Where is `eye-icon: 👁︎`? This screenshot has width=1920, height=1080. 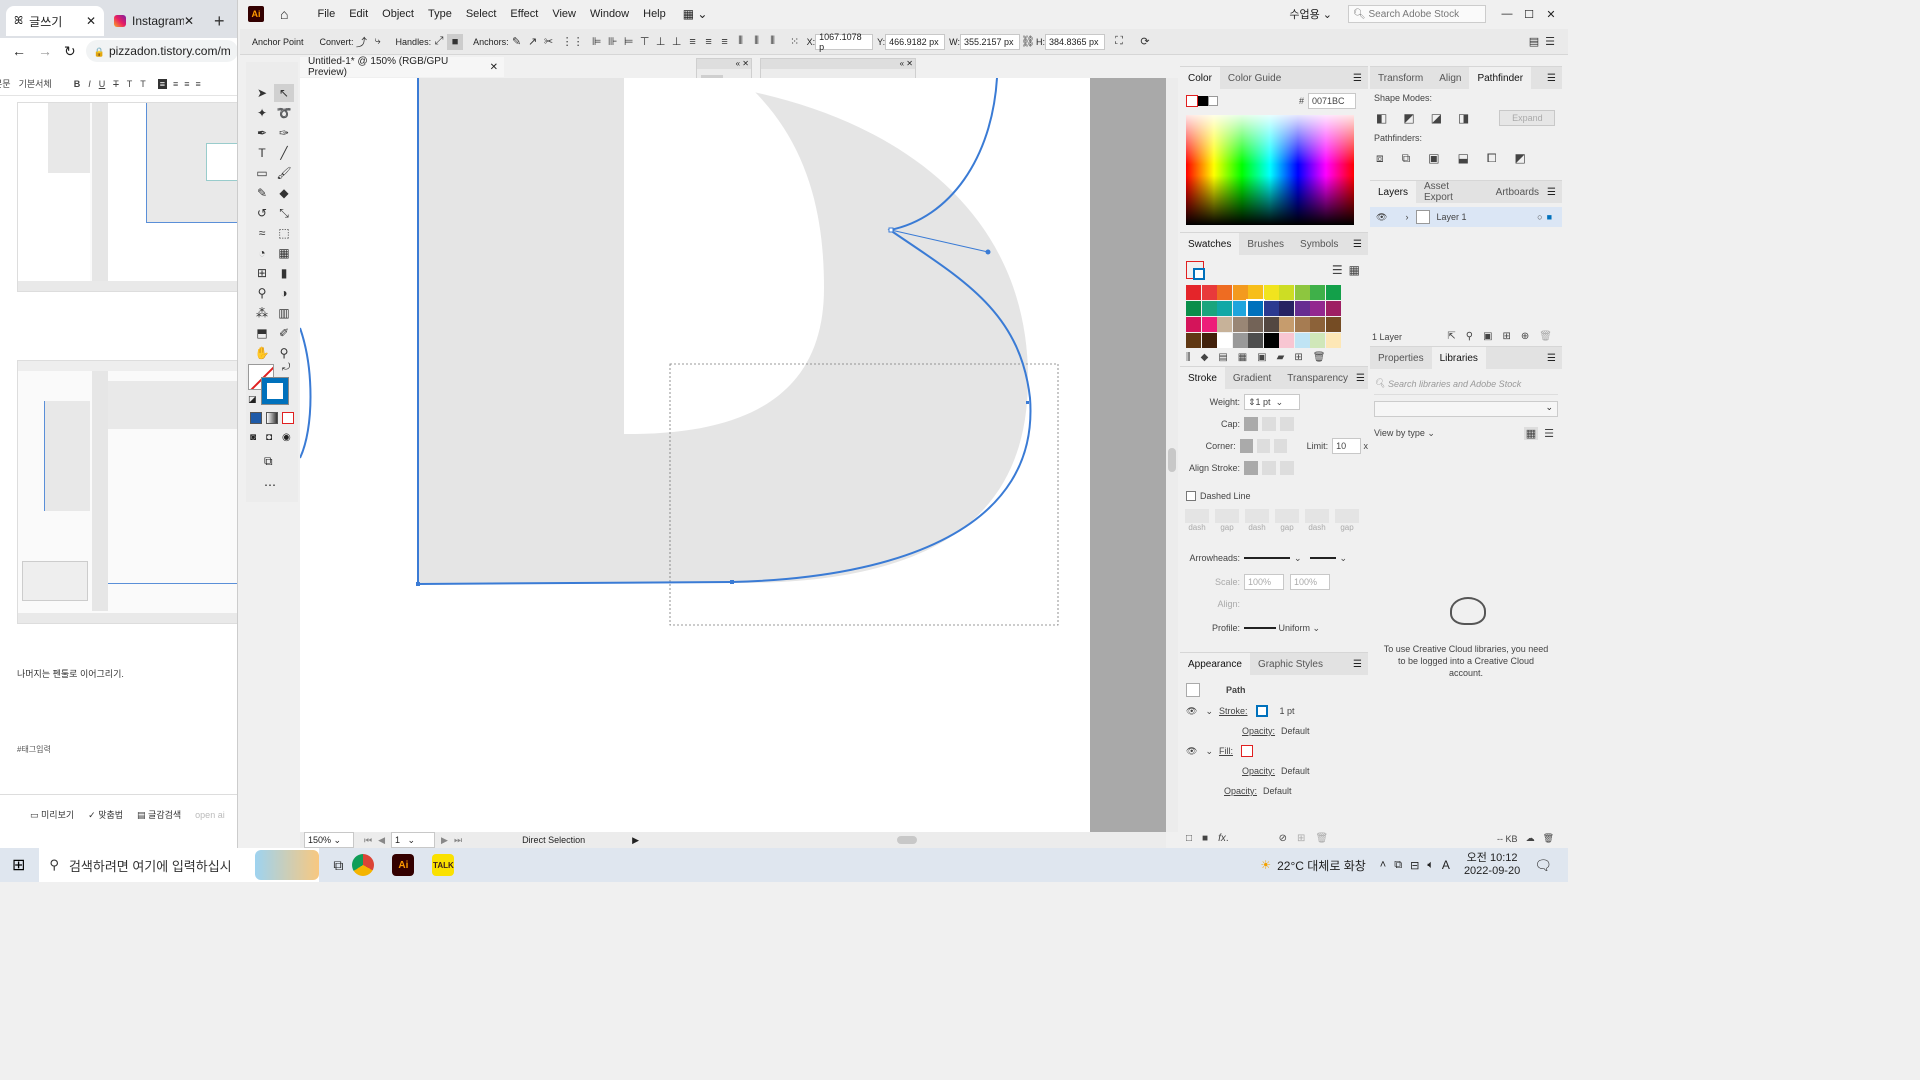
eye-icon: 👁︎ is located at coordinates (1191, 711).